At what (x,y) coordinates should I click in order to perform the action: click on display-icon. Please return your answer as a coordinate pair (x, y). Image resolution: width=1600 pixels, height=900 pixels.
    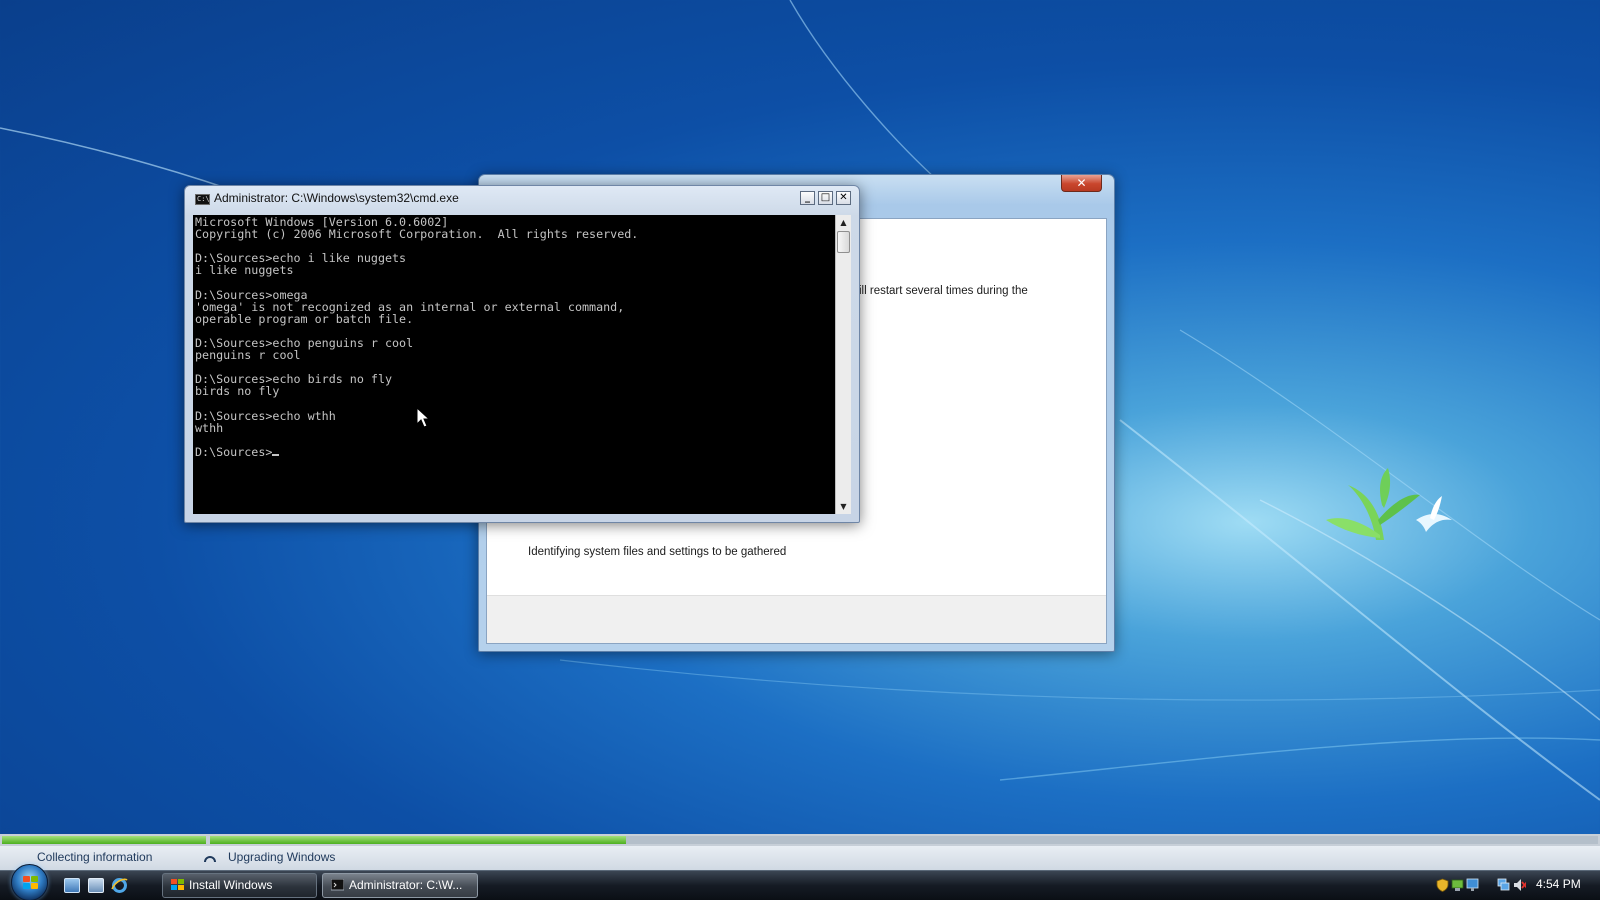
    Looking at the image, I should click on (1472, 885).